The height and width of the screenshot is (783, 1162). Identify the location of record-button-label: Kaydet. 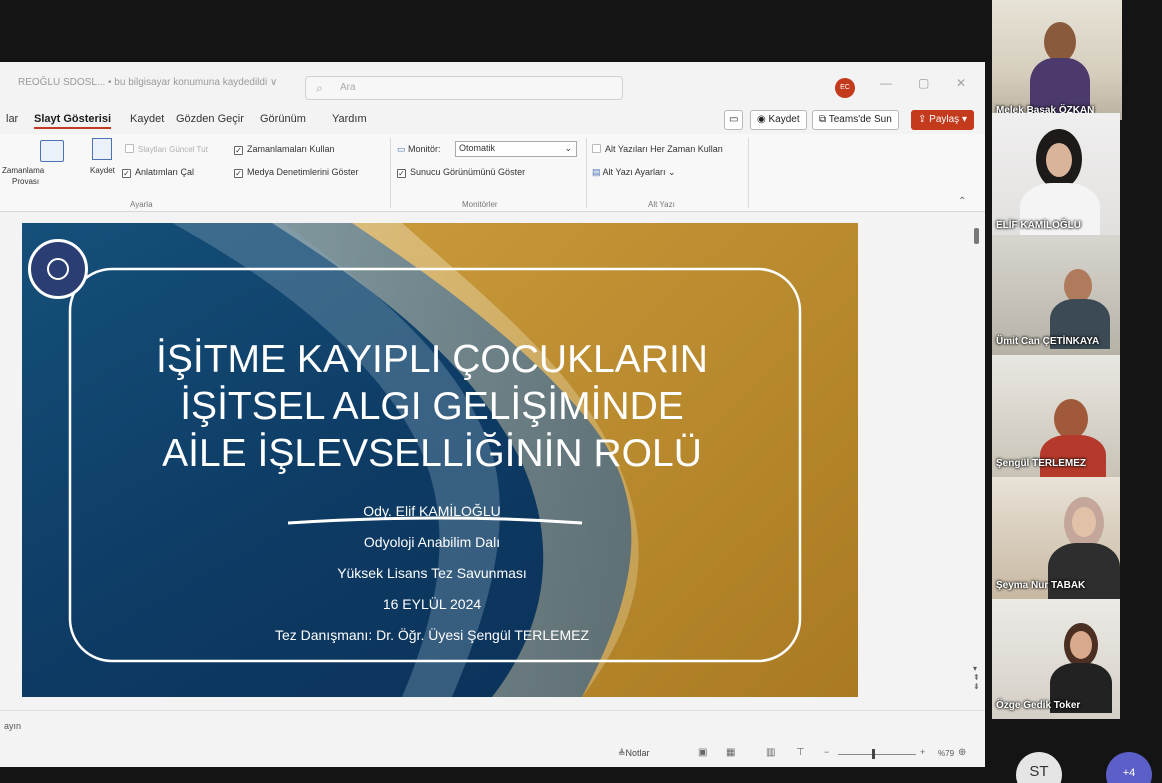
(784, 119).